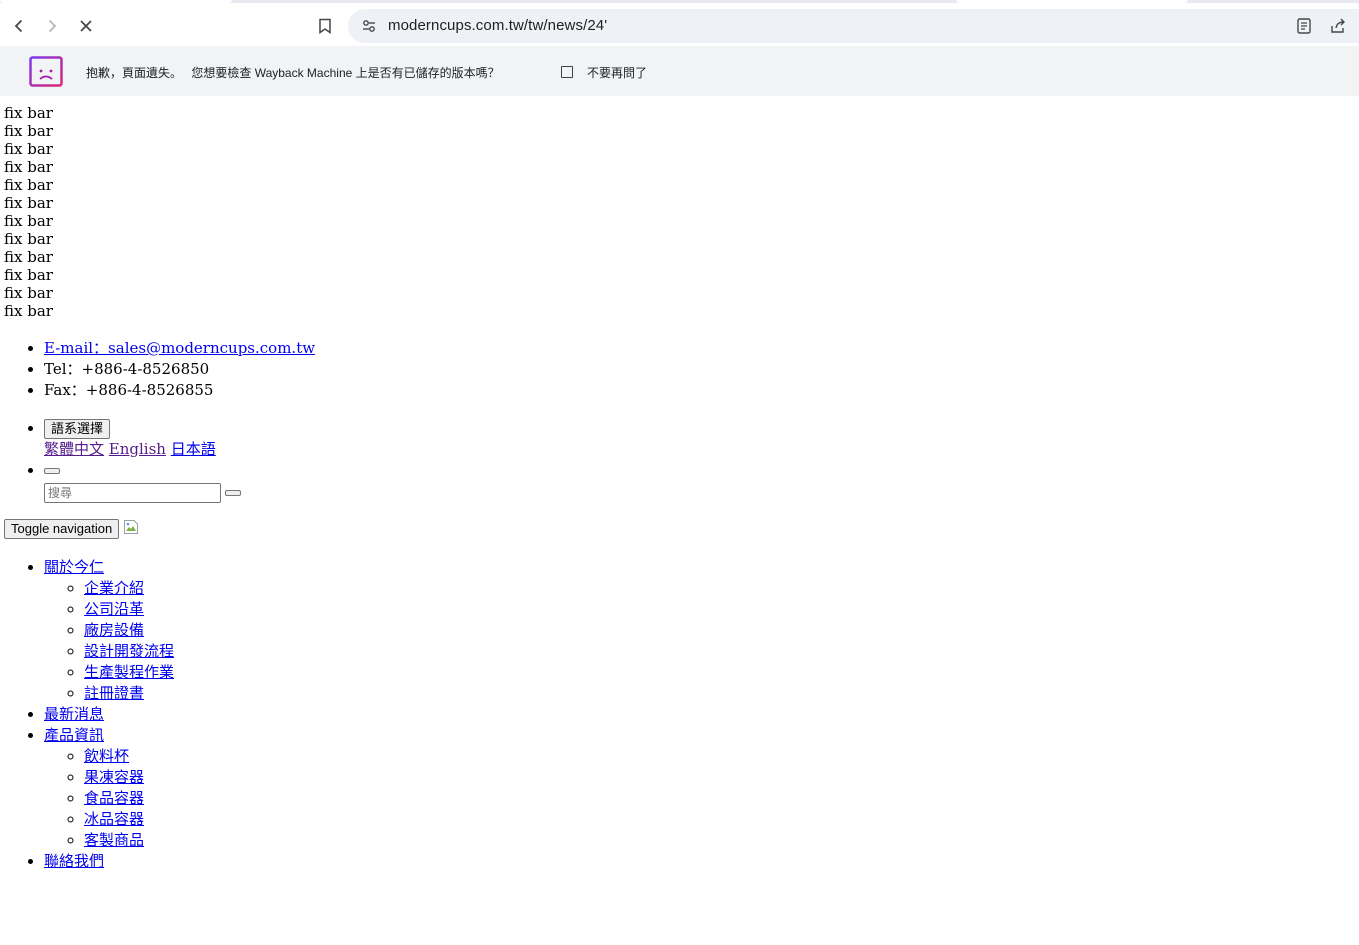 The height and width of the screenshot is (945, 1359). I want to click on bookmark-icon, so click(325, 26).